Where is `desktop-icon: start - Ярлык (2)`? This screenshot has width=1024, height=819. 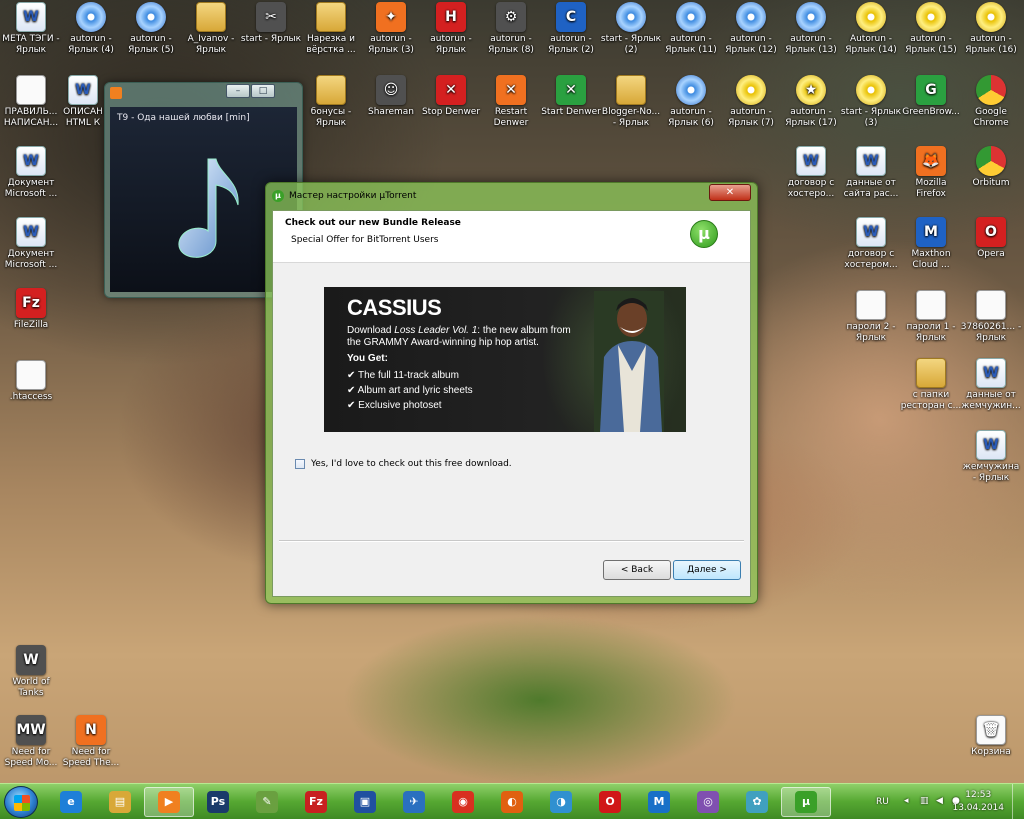 desktop-icon: start - Ярлык (2) is located at coordinates (631, 32).